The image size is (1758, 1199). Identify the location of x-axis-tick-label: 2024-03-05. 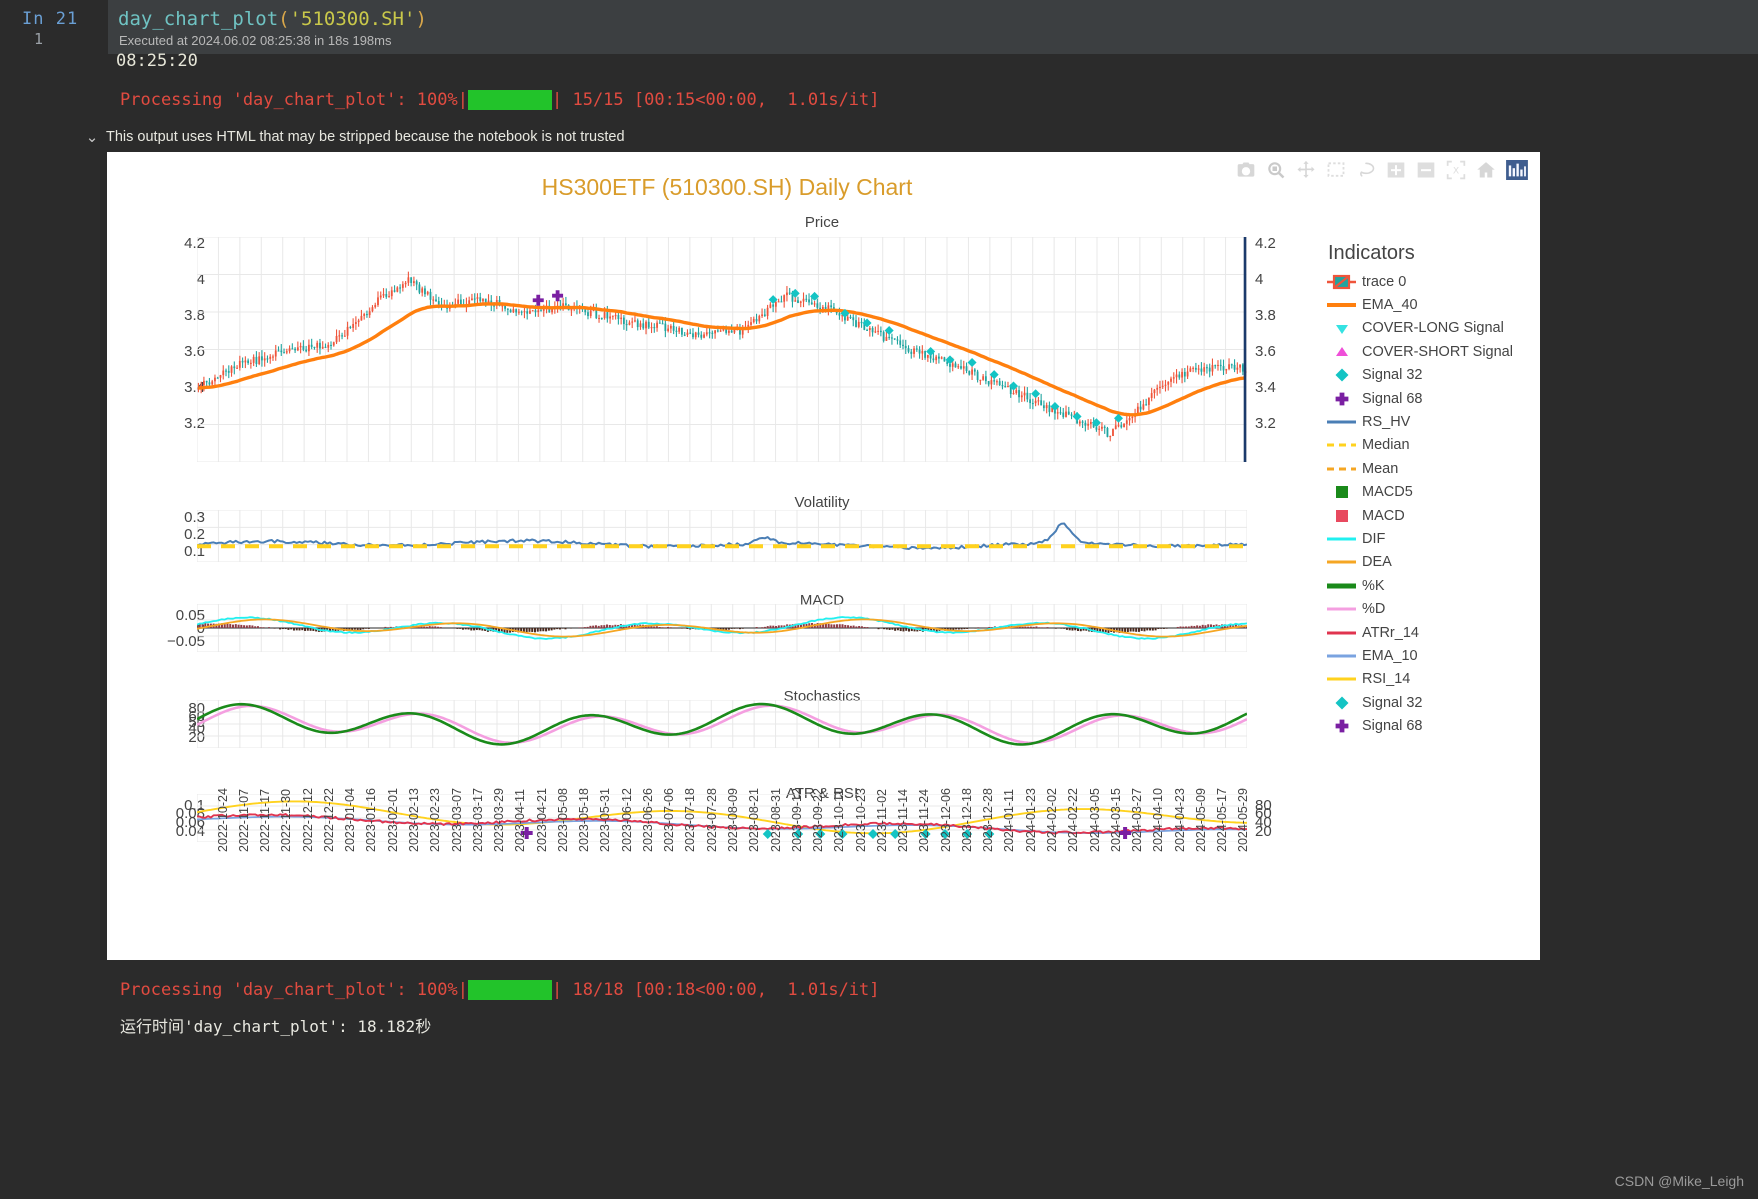
(1094, 820).